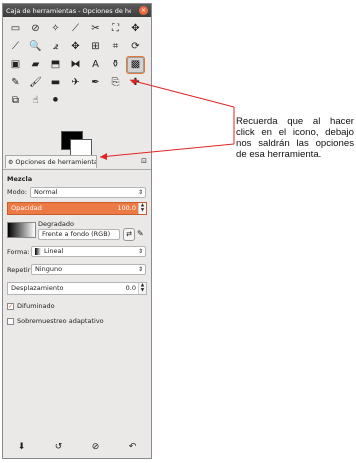 The width and height of the screenshot is (356, 463). I want to click on callout-arrows, so click(167, 119).